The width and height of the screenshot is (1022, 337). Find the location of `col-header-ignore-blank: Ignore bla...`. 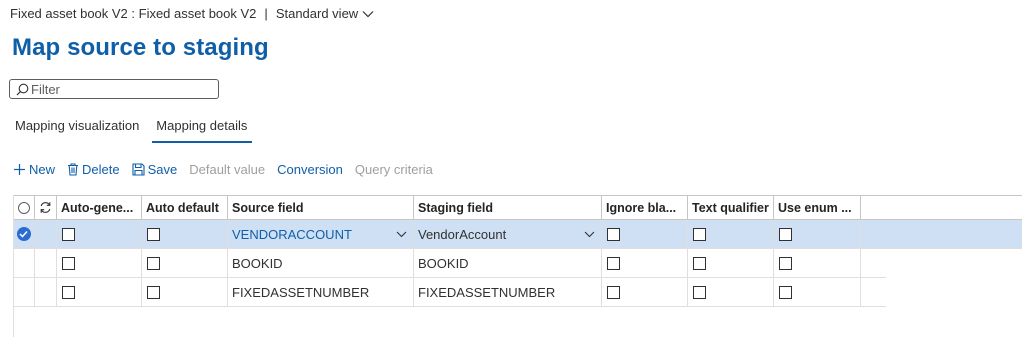

col-header-ignore-blank: Ignore bla... is located at coordinates (645, 207).